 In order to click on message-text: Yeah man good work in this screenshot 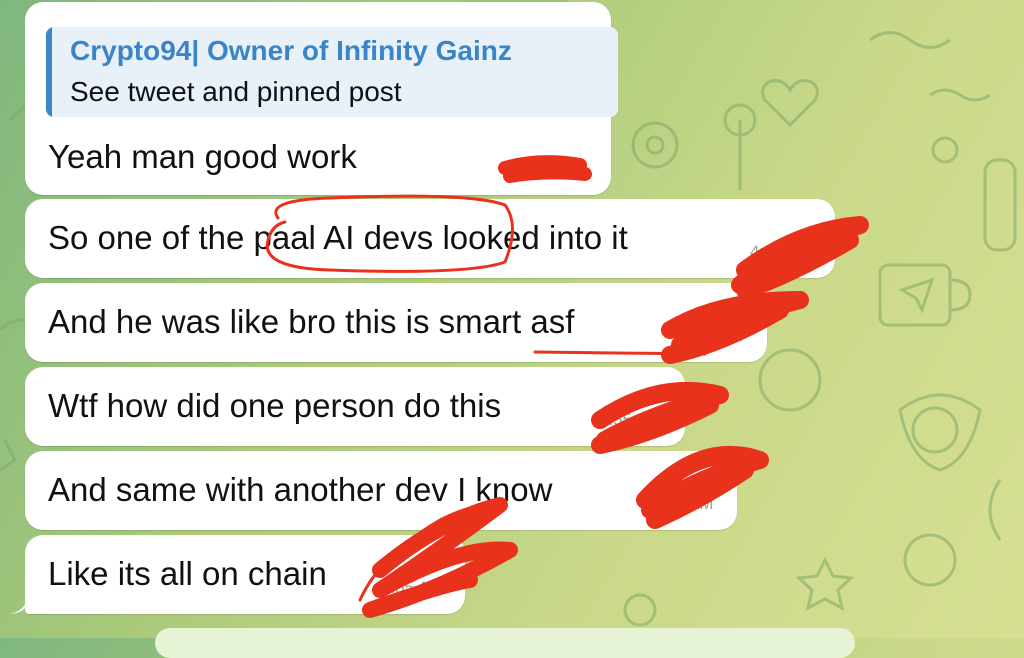, I will do `click(202, 156)`.